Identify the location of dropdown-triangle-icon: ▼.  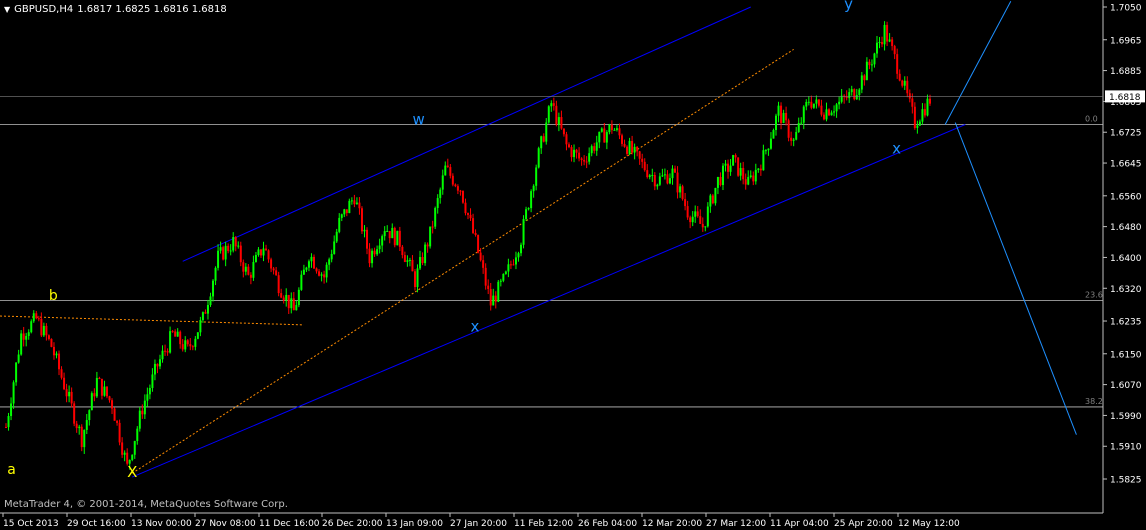
(7, 9).